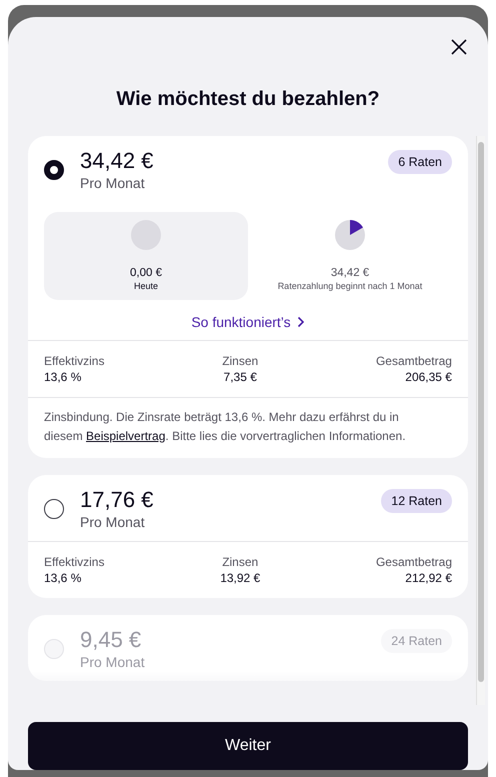 This screenshot has width=496, height=777. I want to click on how-it-works-link: So funktioniert’s, so click(248, 322).